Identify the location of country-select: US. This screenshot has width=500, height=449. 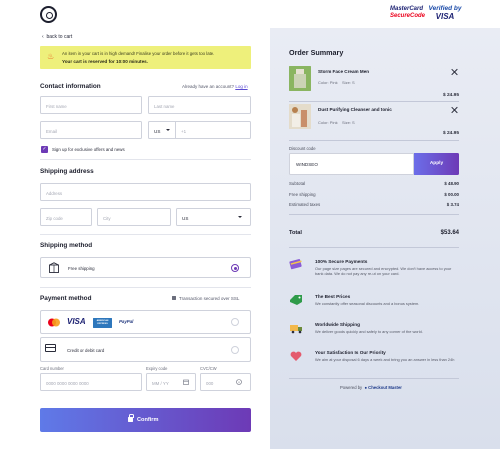
(213, 217).